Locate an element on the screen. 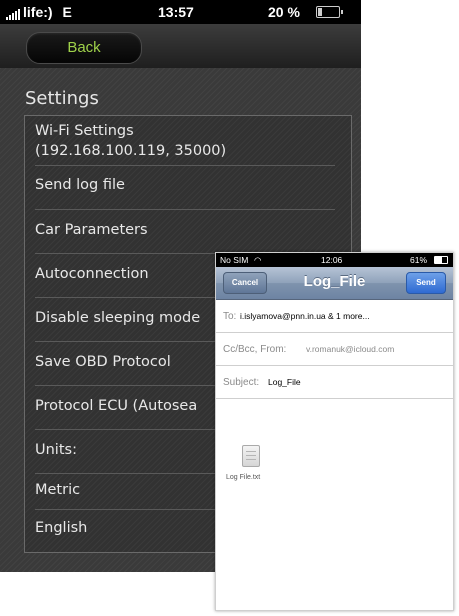 The height and width of the screenshot is (616, 459). wifi-icon: ◠ is located at coordinates (258, 260).